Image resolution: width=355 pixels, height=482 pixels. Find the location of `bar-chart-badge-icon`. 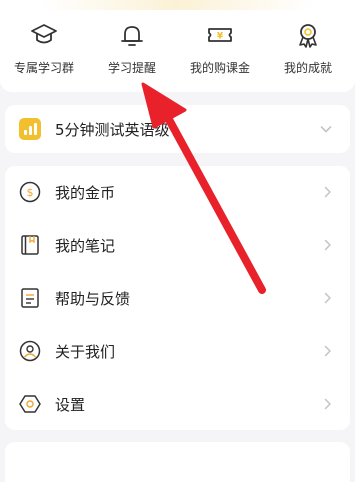

bar-chart-badge-icon is located at coordinates (30, 129).